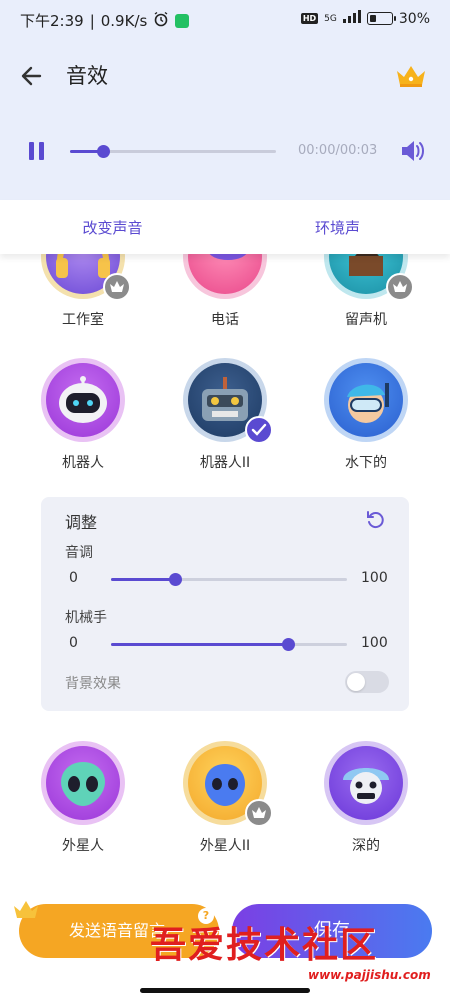  I want to click on effect-alien: 外星人, so click(83, 798).